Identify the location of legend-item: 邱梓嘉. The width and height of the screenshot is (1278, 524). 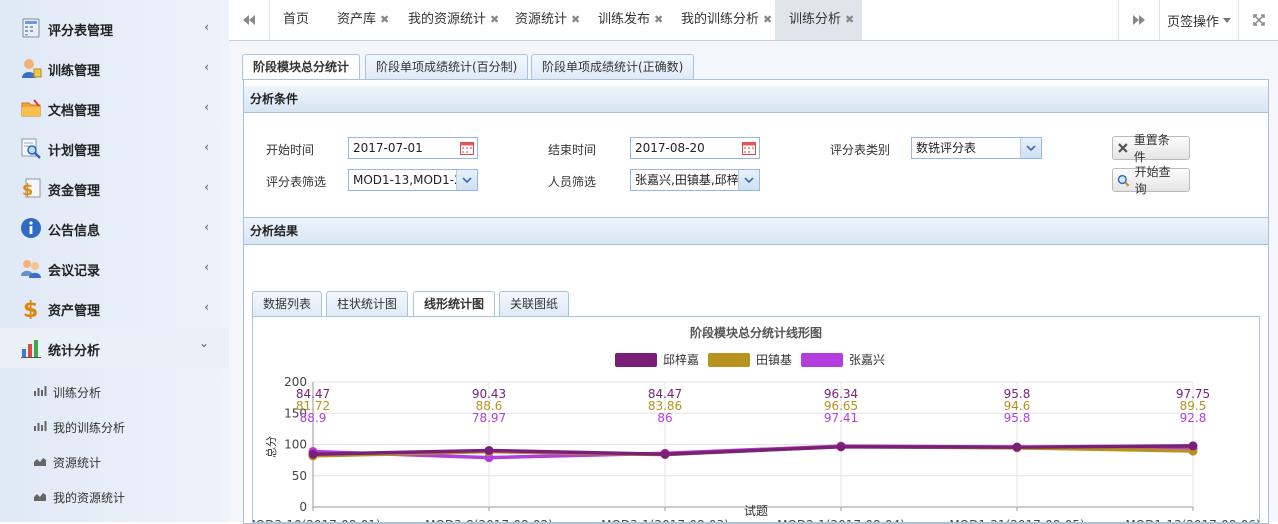
(657, 359).